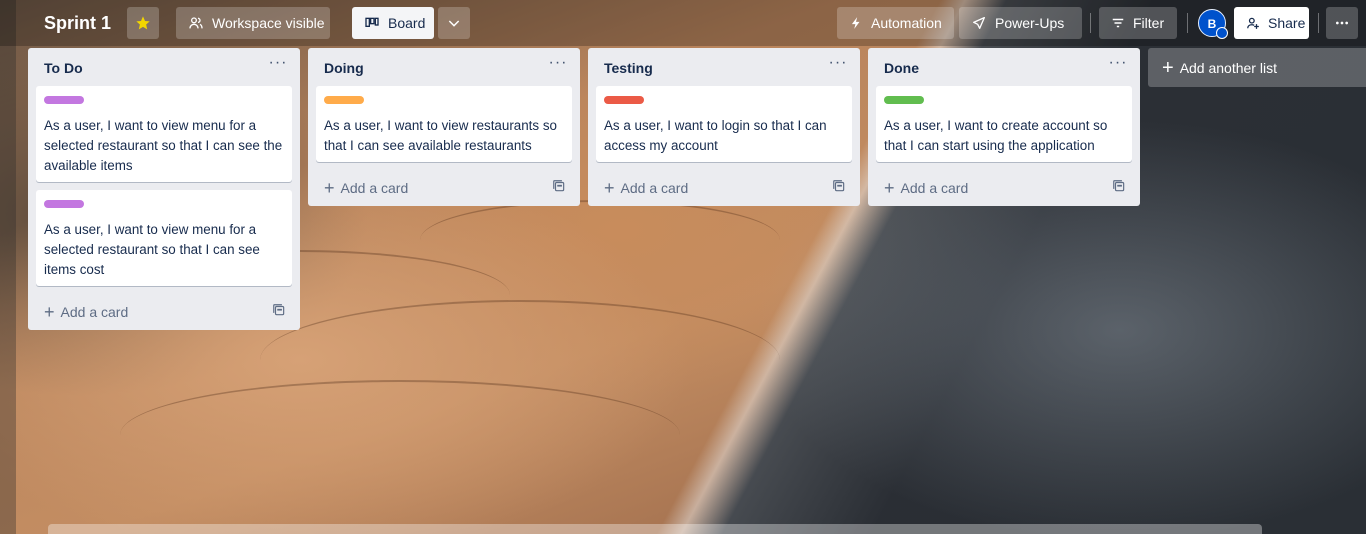 This screenshot has width=1366, height=534. Describe the element at coordinates (906, 23) in the screenshot. I see `automation-label: Automation` at that location.